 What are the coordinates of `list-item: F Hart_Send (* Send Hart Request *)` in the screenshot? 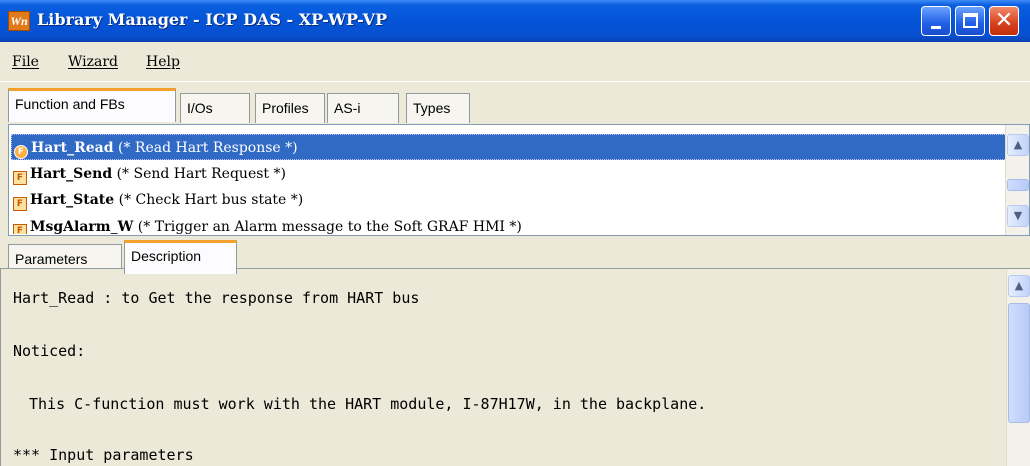 It's located at (509, 174).